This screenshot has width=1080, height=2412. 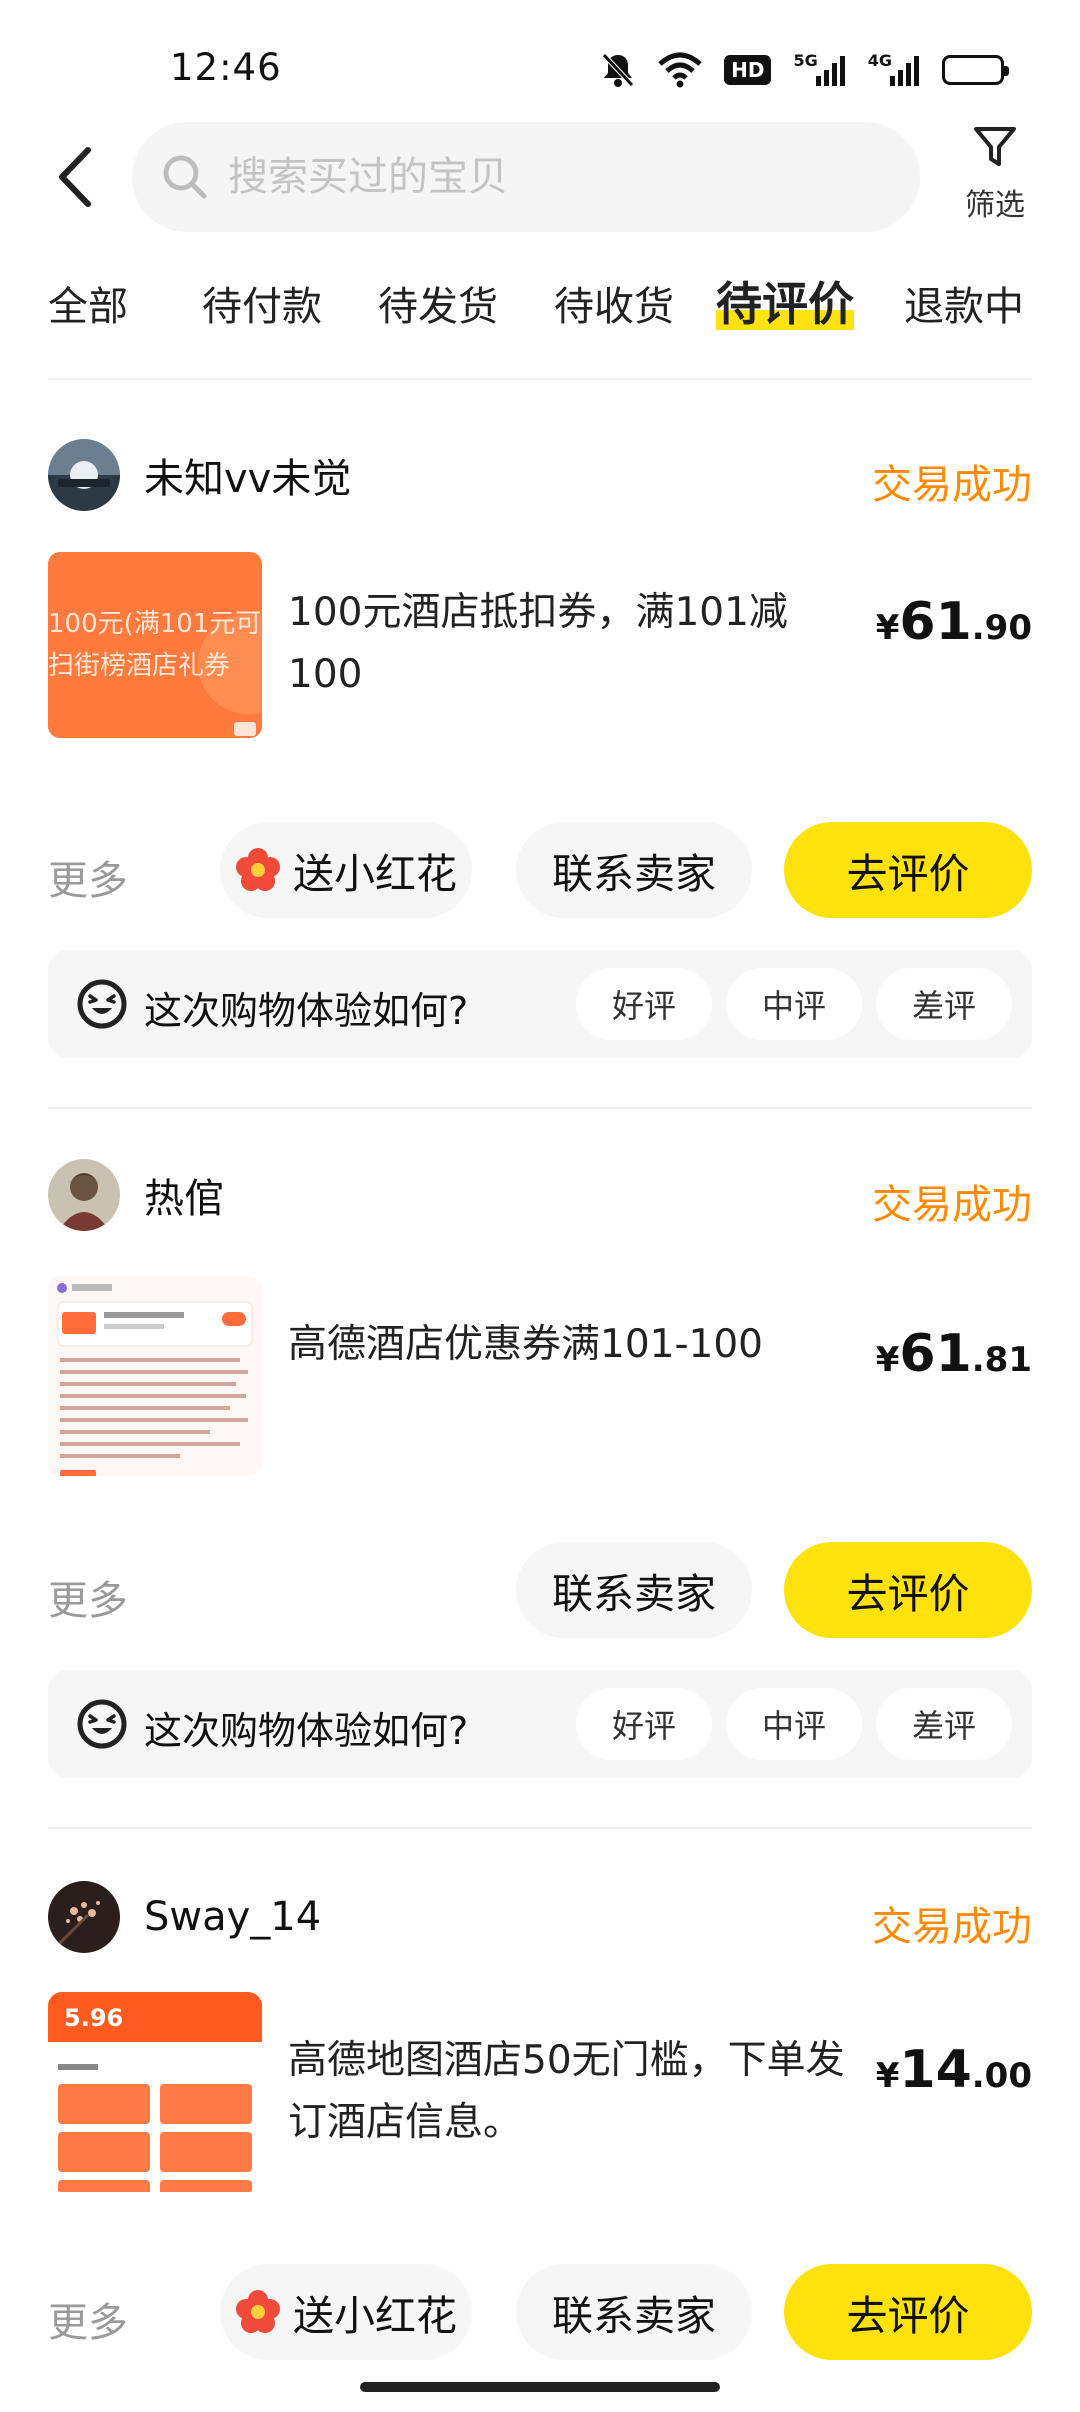 I want to click on shop-row: 未知vv未觉 交易成功, so click(x=540, y=475).